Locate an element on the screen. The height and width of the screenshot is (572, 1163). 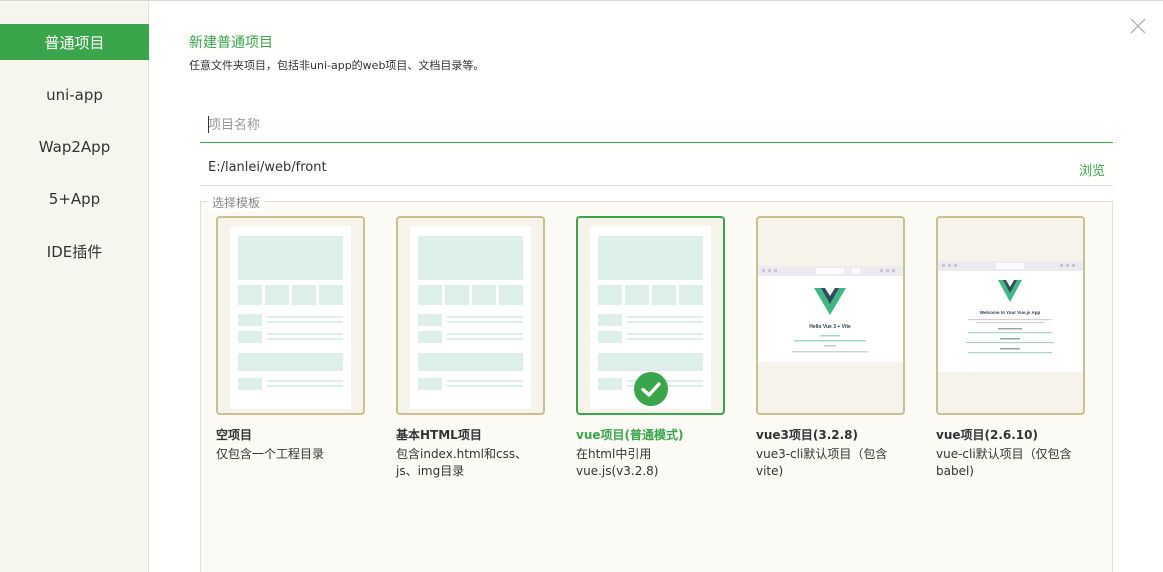
sidebar-item-uni-app: uni-app is located at coordinates (74, 95).